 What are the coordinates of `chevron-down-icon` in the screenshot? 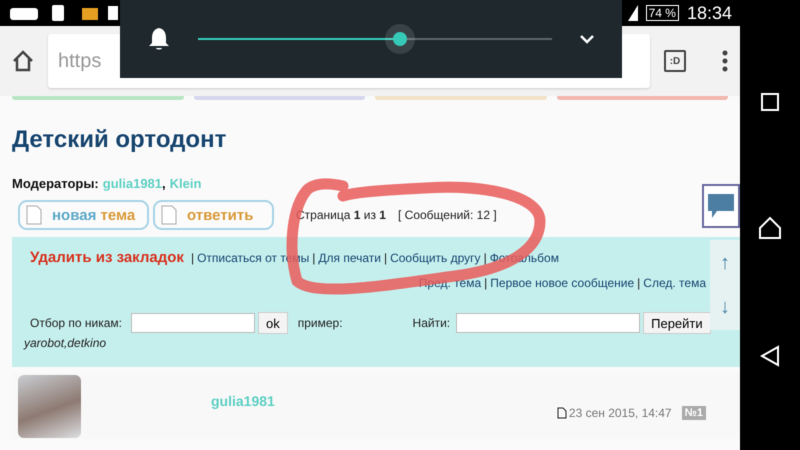 It's located at (587, 39).